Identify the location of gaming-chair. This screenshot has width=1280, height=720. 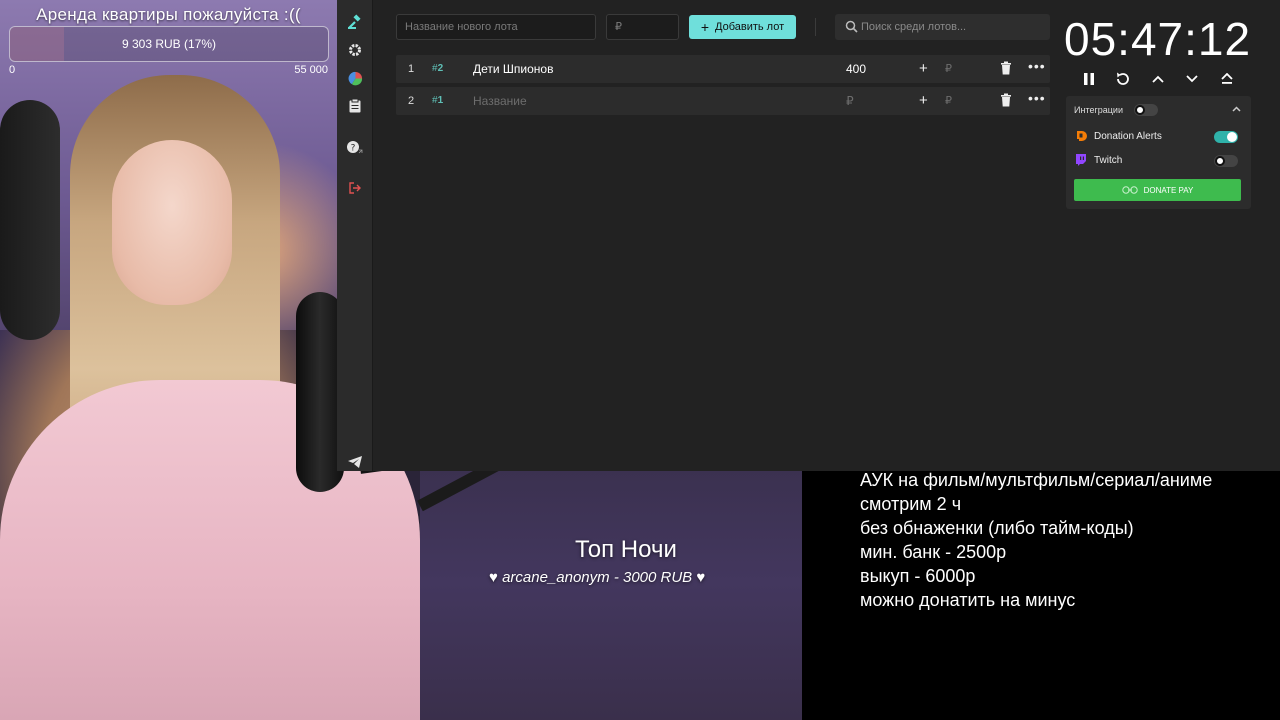
(30, 220).